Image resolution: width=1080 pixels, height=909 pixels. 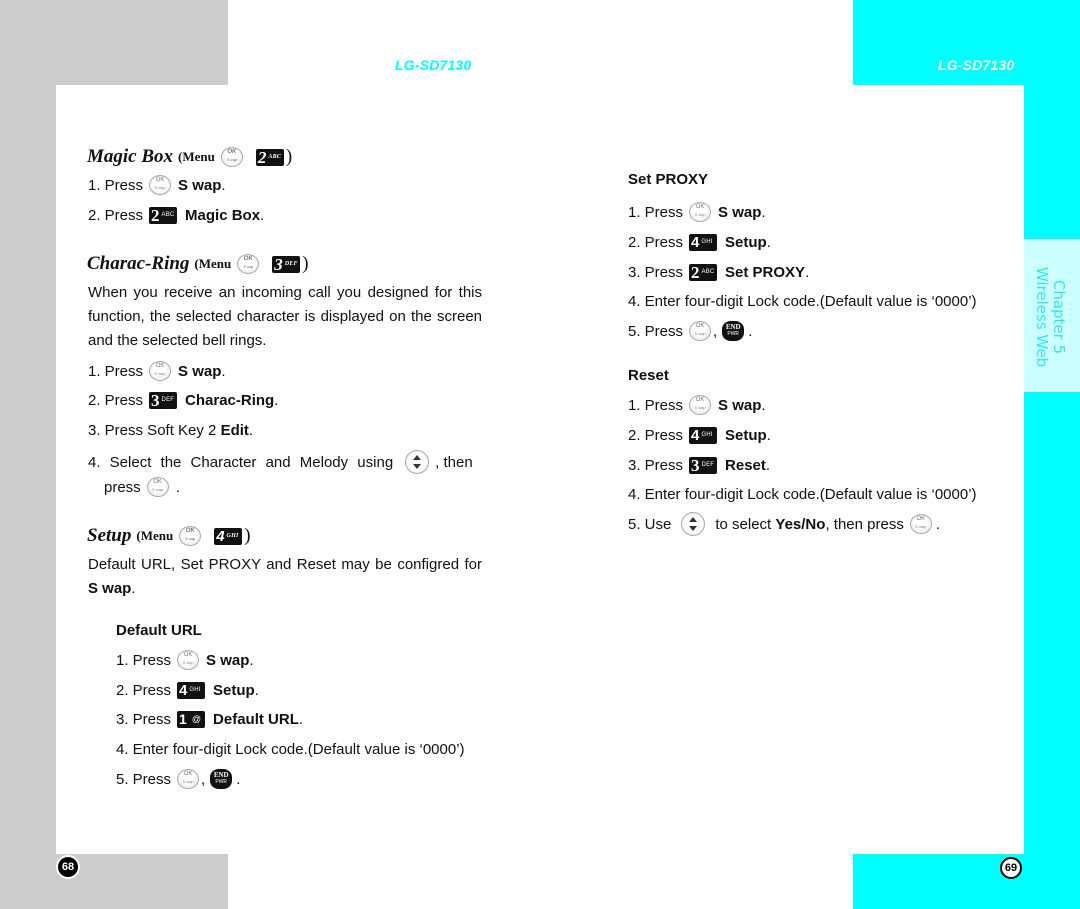 I want to click on magic-box-step-2: 2. Press 2 ABC Magic Box., so click(x=176, y=215).